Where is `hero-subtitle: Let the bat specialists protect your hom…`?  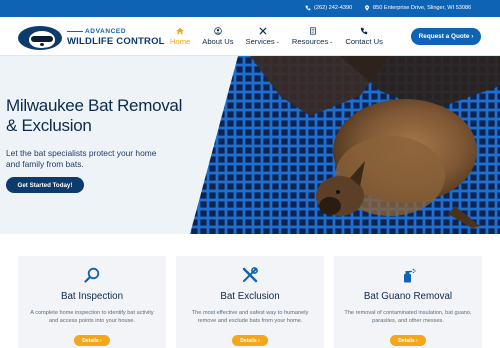
hero-subtitle: Let the bat specialists protect your hom… is located at coordinates (81, 158).